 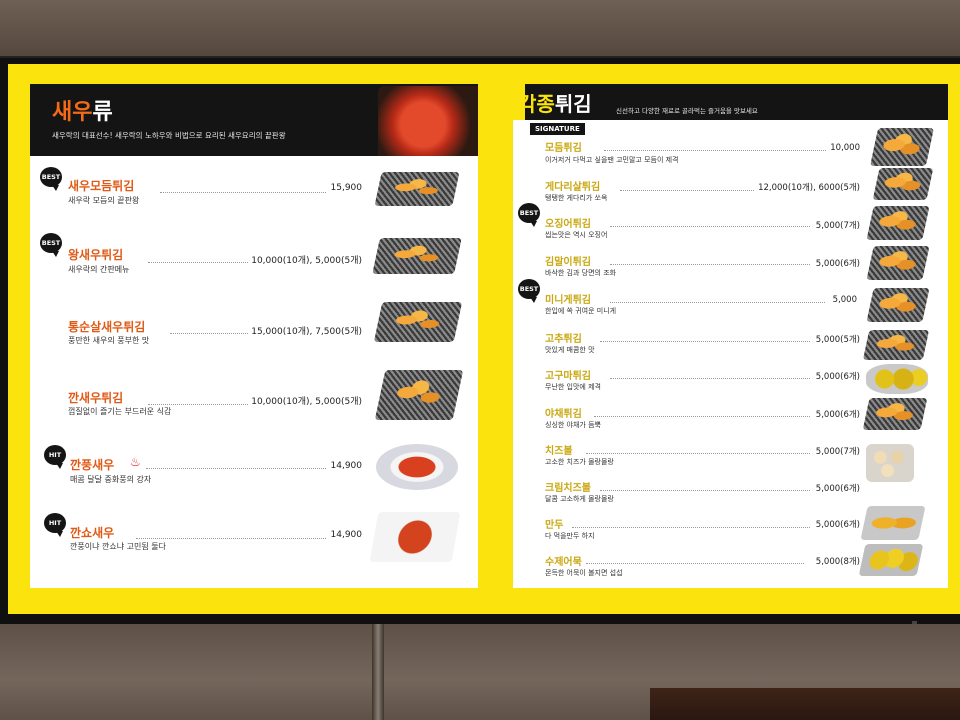 What do you see at coordinates (554, 525) in the screenshot?
I see `menu-item-name: 만두` at bounding box center [554, 525].